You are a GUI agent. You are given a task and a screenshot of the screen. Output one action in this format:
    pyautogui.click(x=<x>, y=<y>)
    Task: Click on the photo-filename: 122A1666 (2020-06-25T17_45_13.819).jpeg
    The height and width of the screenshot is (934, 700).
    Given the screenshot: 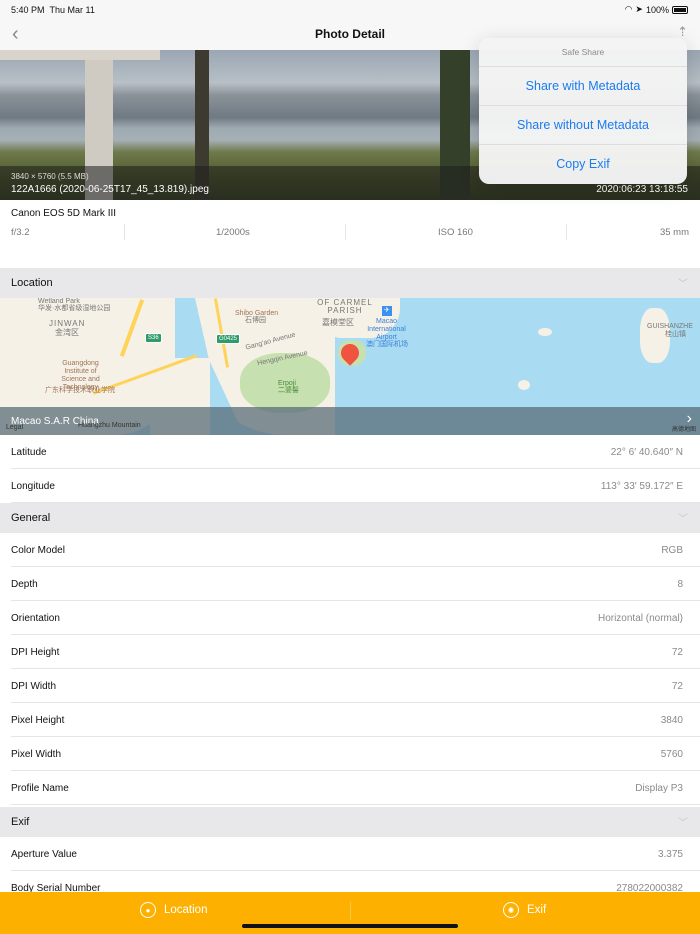 What is the action you would take?
    pyautogui.click(x=110, y=189)
    